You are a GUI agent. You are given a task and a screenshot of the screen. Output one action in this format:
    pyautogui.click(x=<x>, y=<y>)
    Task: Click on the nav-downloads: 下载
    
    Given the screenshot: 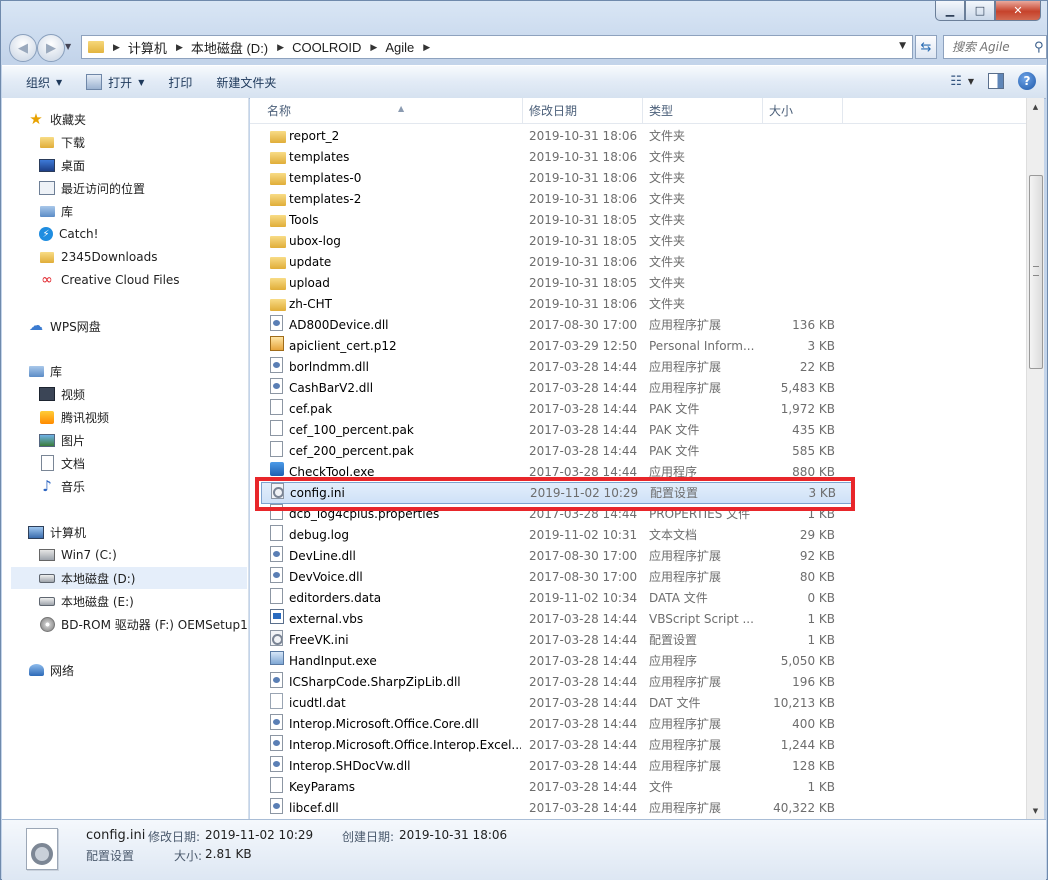 What is the action you would take?
    pyautogui.click(x=62, y=142)
    